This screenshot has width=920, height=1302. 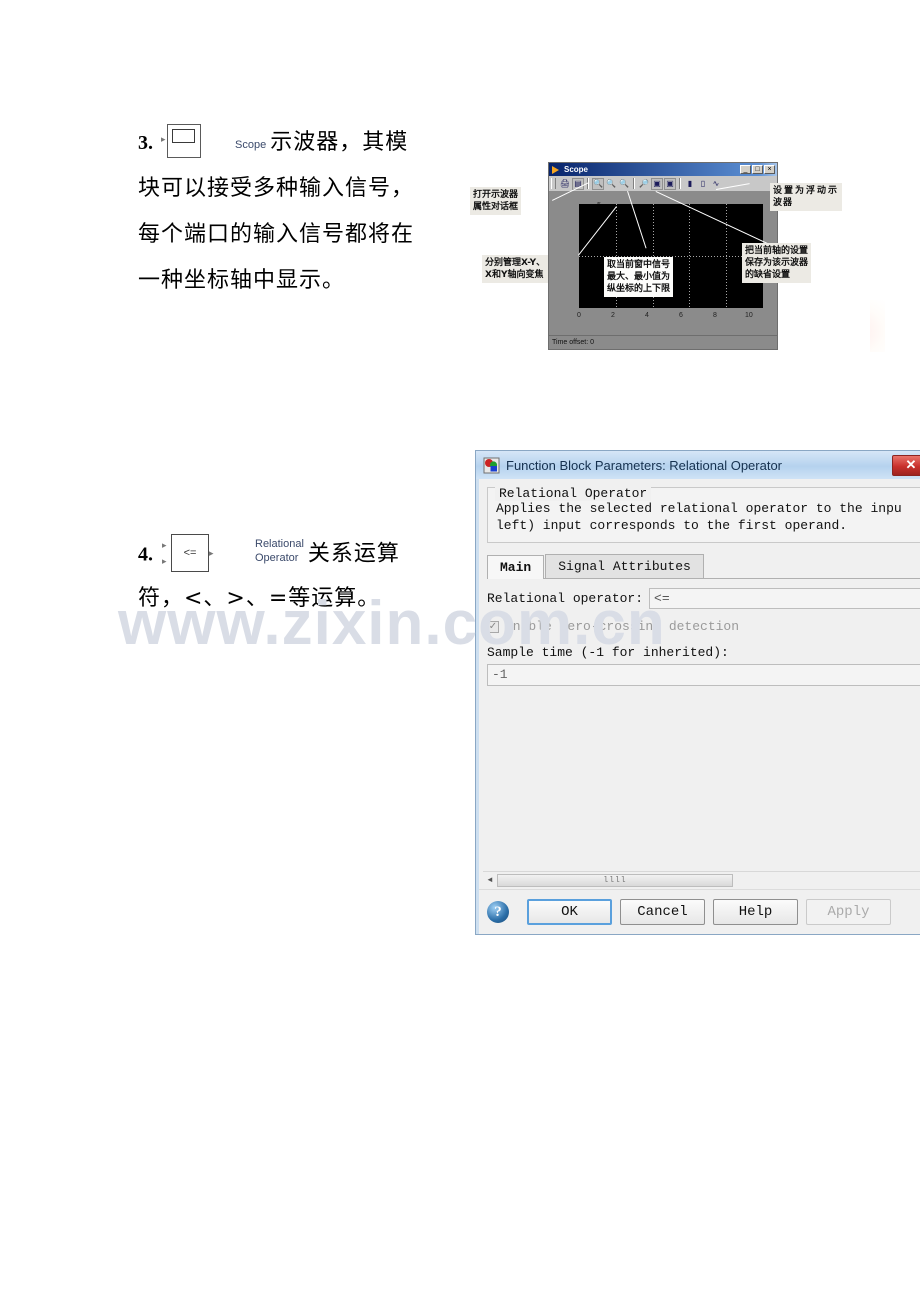 What do you see at coordinates (496, 195) in the screenshot?
I see `callout-open-properties-line1: 打开示波器` at bounding box center [496, 195].